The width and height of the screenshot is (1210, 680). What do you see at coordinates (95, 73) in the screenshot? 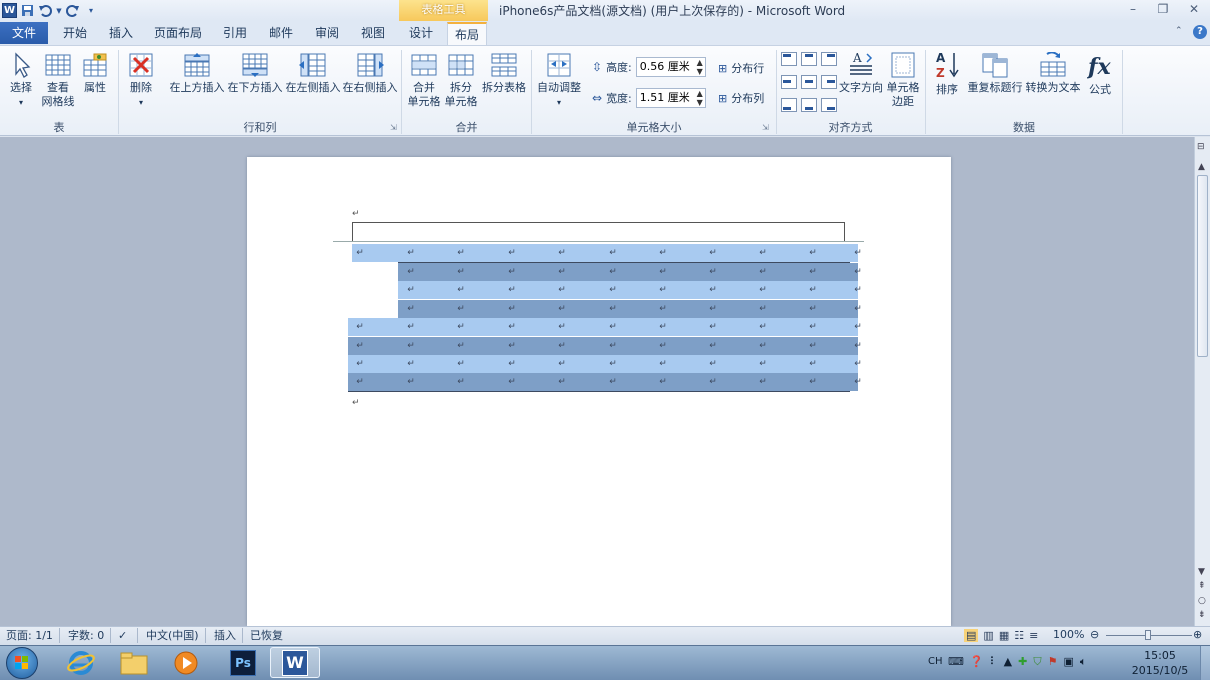
I see `properties-button: 属性` at bounding box center [95, 73].